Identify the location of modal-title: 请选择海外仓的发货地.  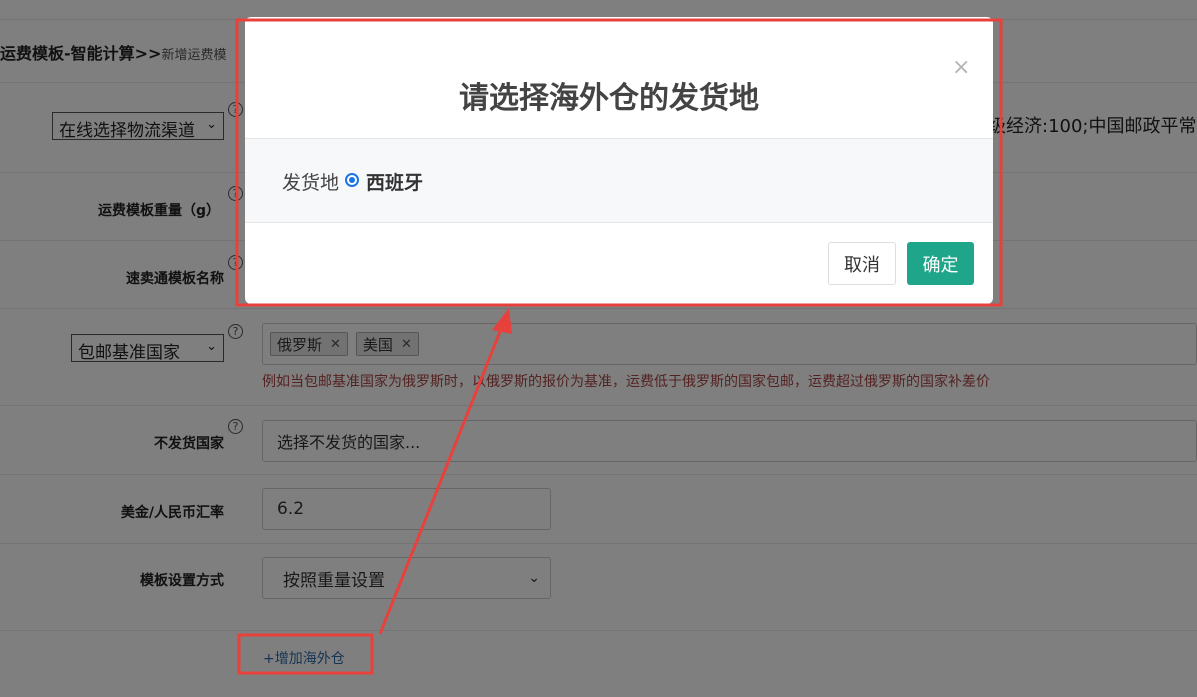
(609, 98).